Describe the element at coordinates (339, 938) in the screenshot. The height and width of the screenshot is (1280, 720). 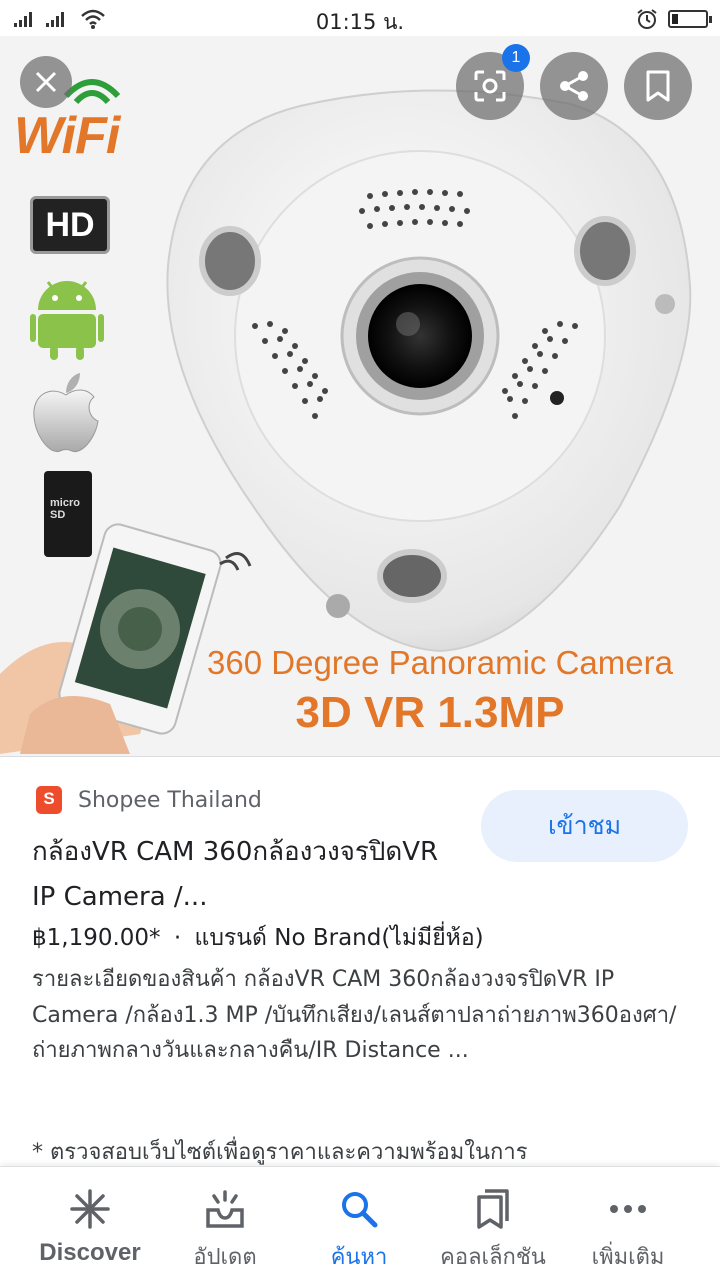
I see `brand: แบรนด์ No Brand(ไม่มียี่ห้อ)` at that location.